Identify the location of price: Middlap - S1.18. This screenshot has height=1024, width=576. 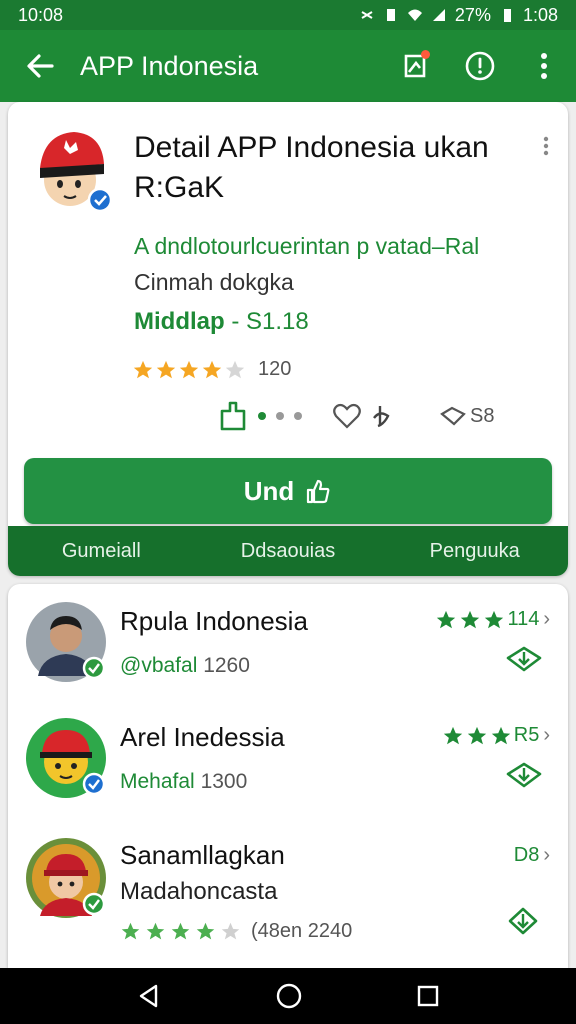
(221, 322).